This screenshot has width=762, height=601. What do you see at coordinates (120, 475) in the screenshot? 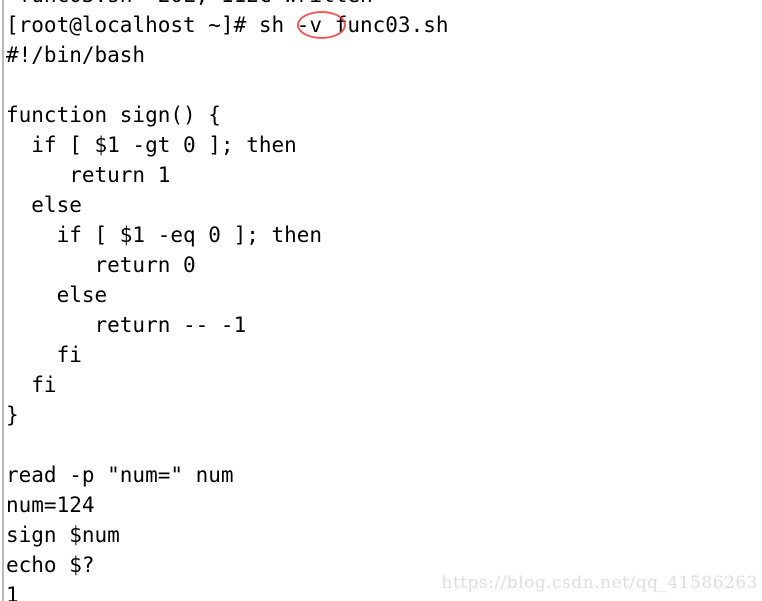
I see `terminal-line: read -p "num=" num` at bounding box center [120, 475].